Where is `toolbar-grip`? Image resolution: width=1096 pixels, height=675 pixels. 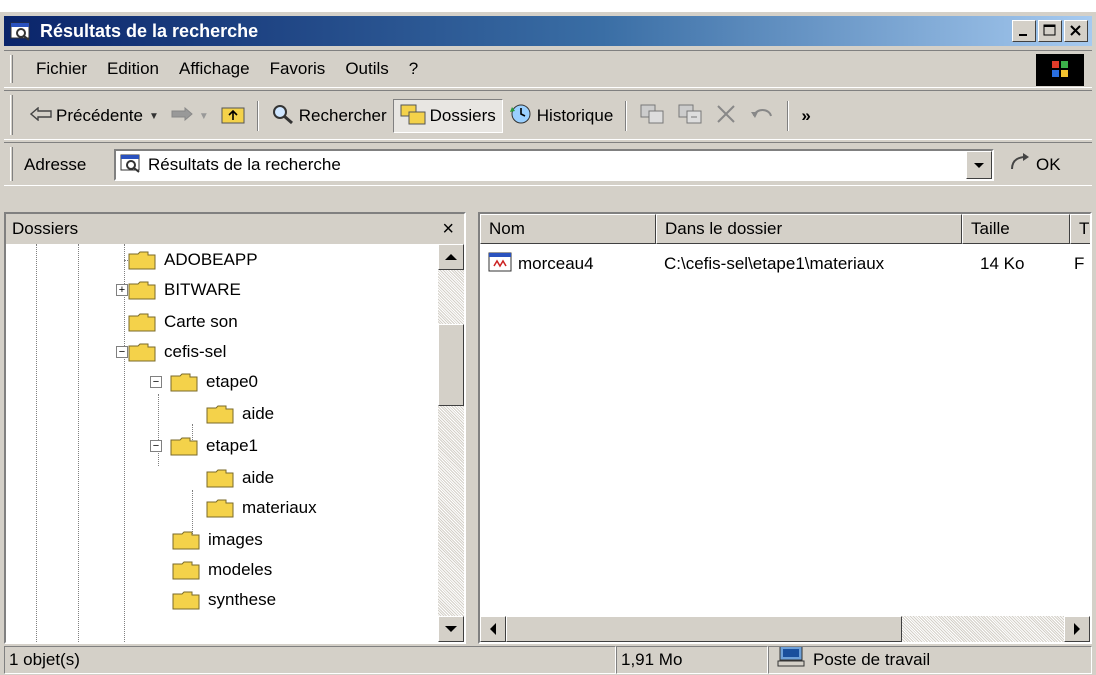 toolbar-grip is located at coordinates (11, 115).